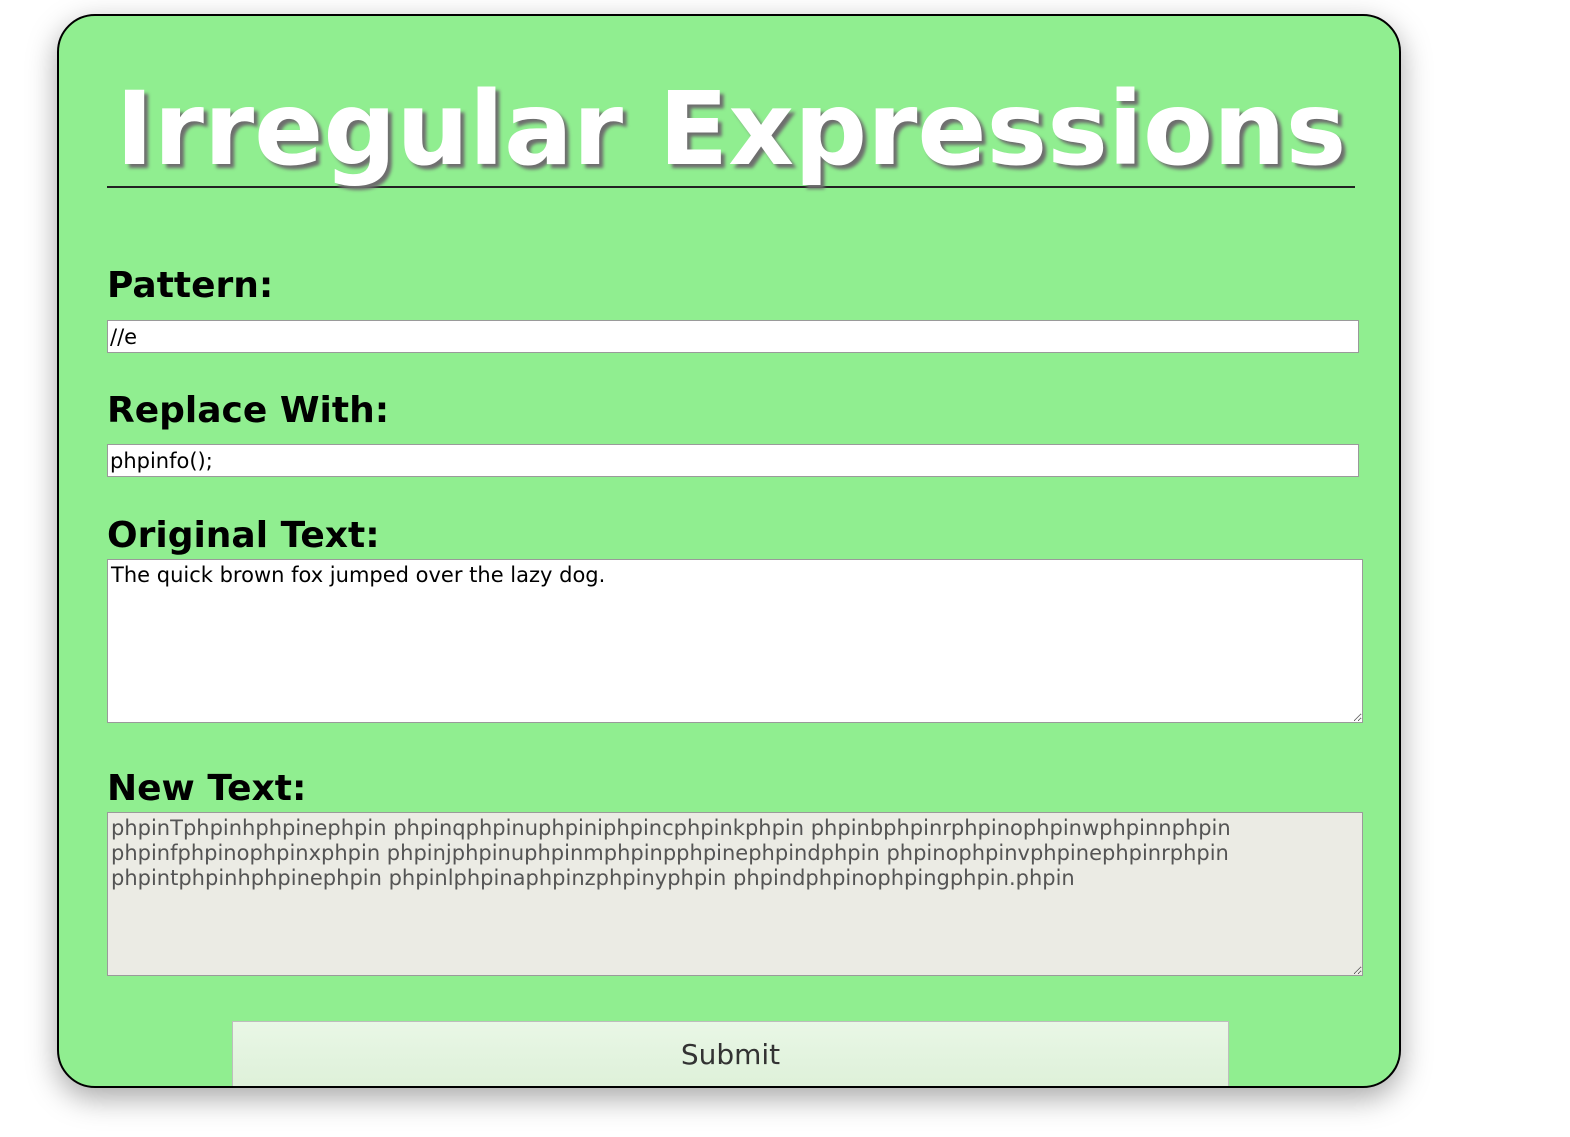 This screenshot has height=1137, width=1570. Describe the element at coordinates (730, 1053) in the screenshot. I see `submit-button: Submit` at that location.